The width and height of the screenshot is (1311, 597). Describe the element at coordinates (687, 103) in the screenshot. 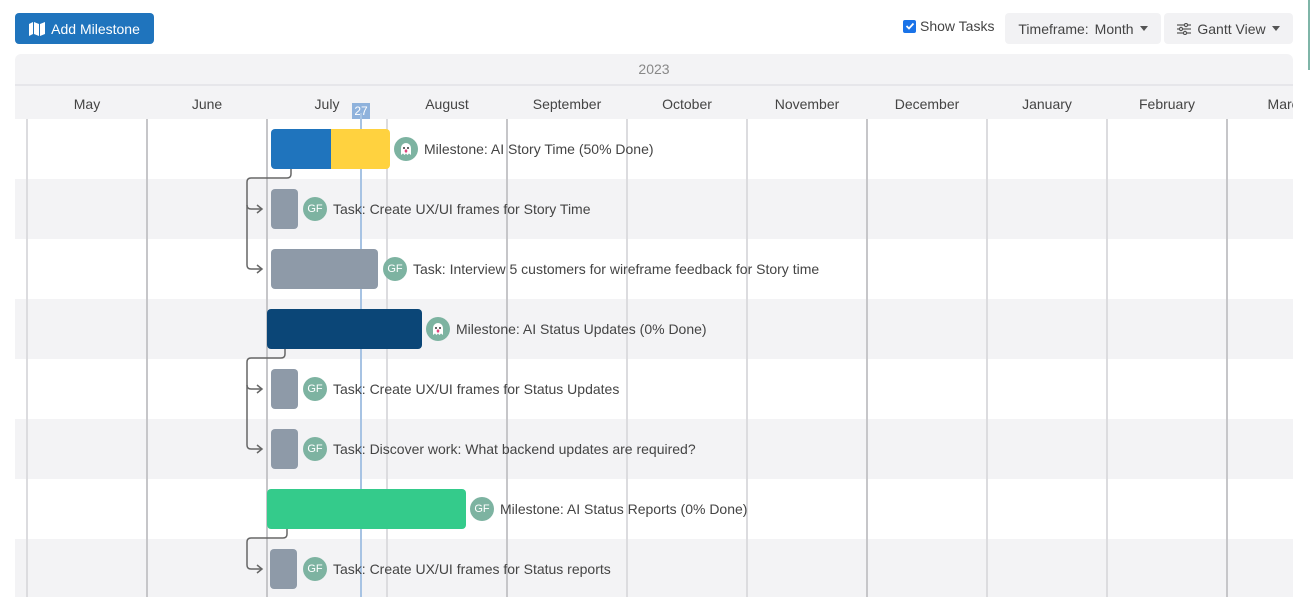

I see `month-label: October` at that location.